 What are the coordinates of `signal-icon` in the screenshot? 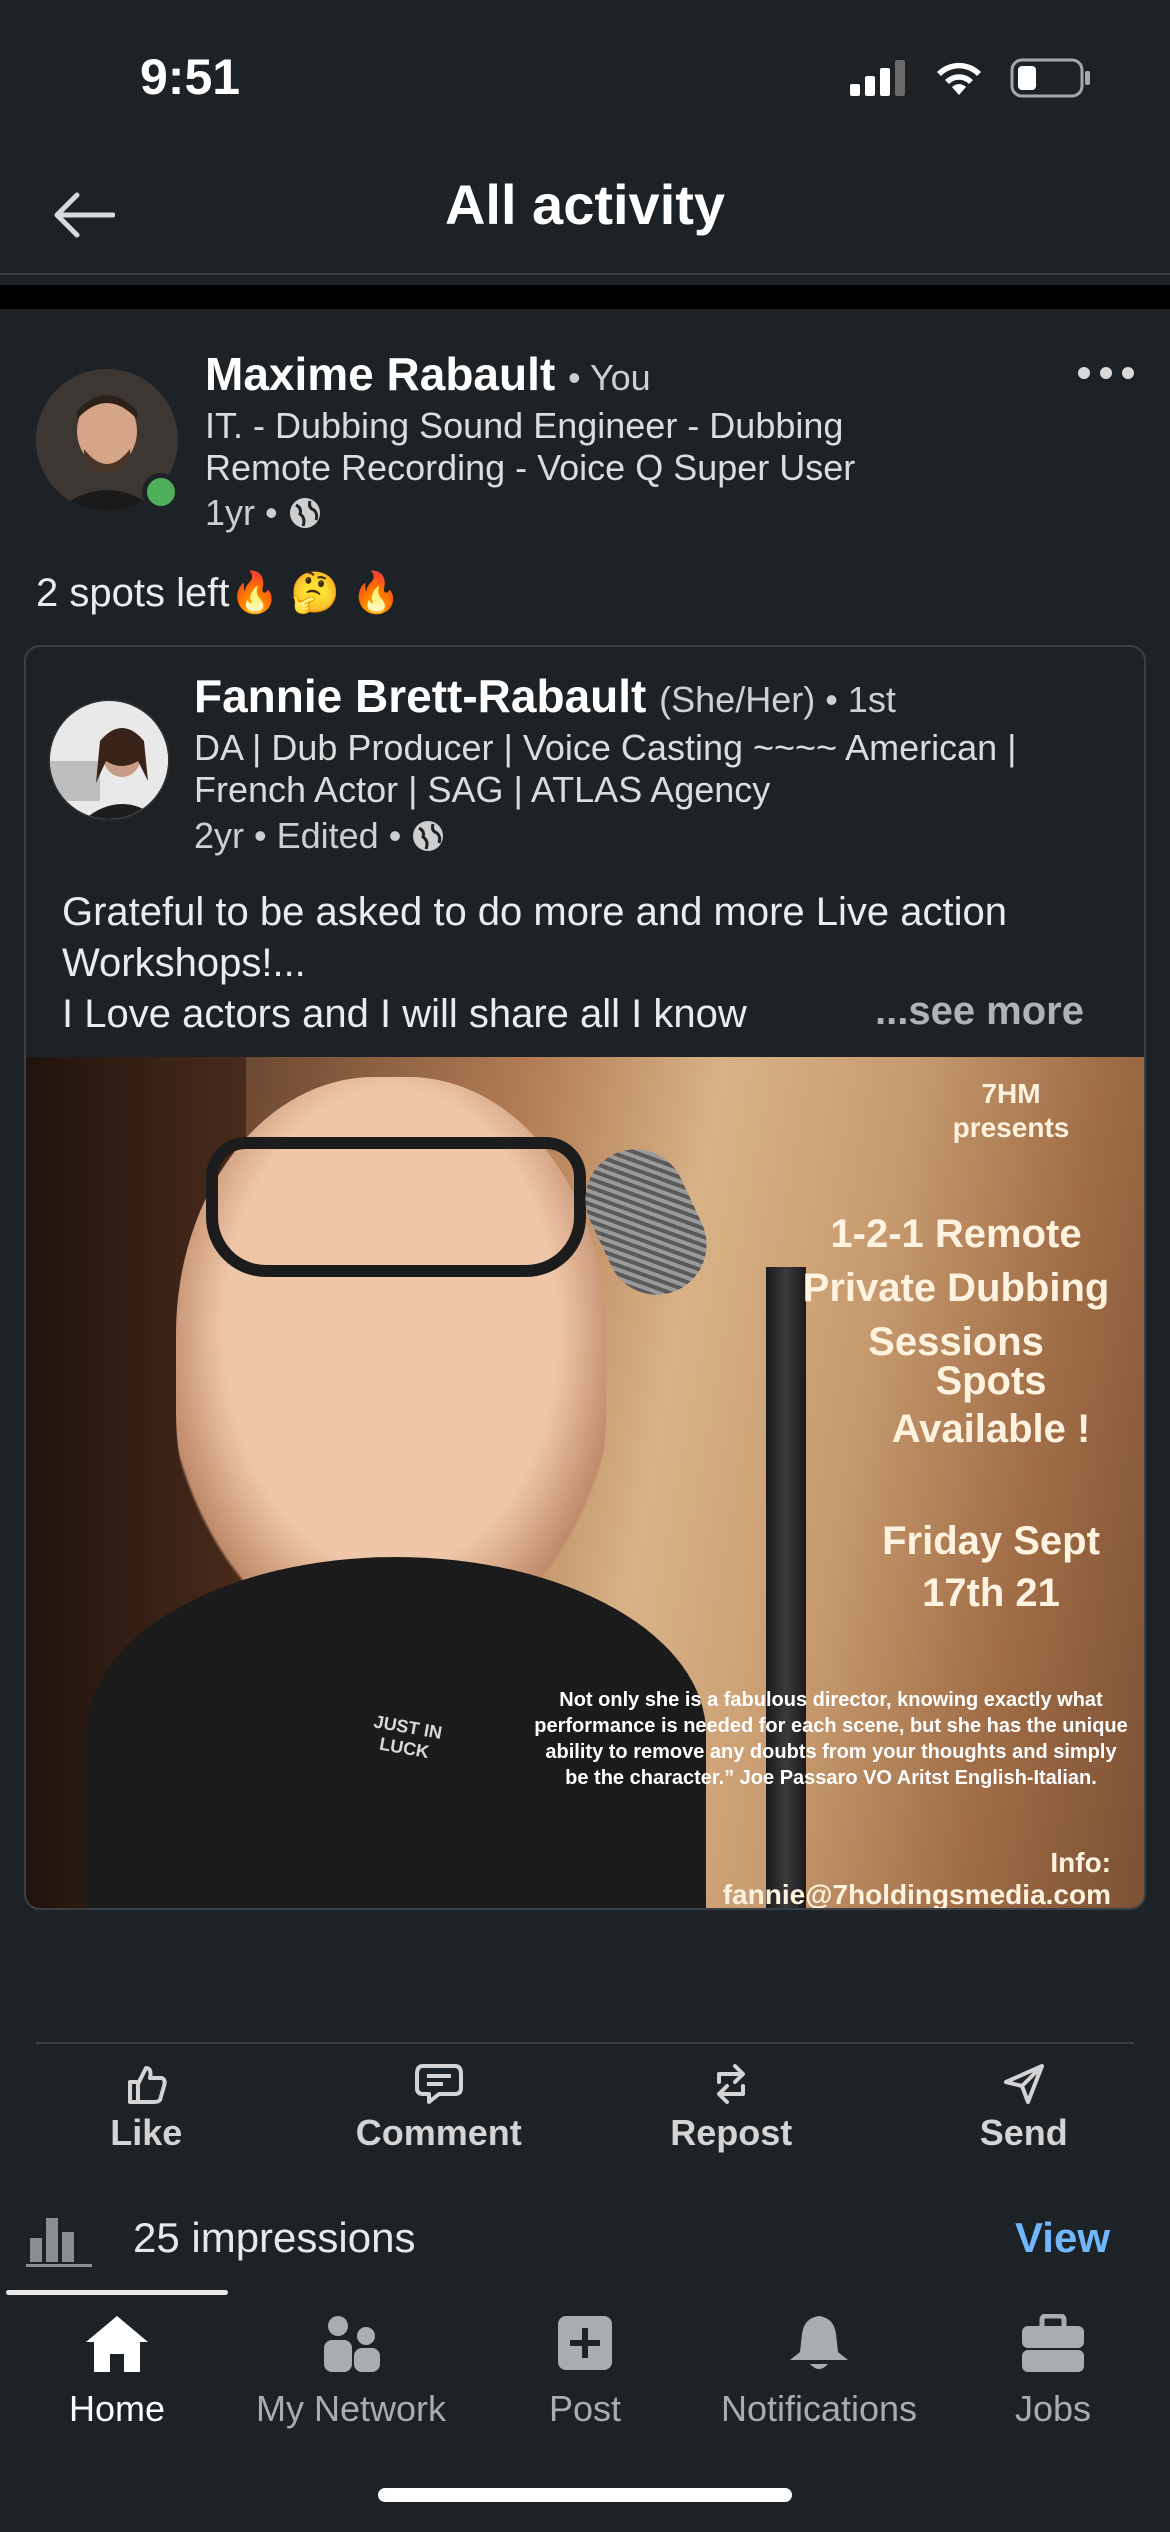 It's located at (877, 78).